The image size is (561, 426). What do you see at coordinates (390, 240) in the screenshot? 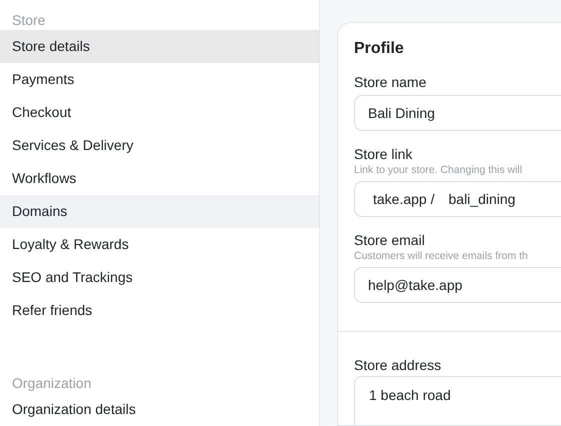
I see `field-label: Store email` at bounding box center [390, 240].